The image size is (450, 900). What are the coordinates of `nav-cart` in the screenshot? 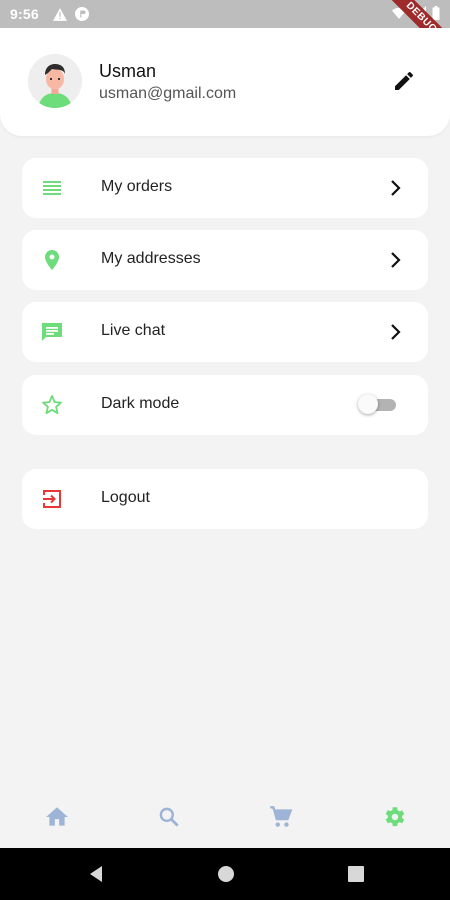 It's located at (281, 817).